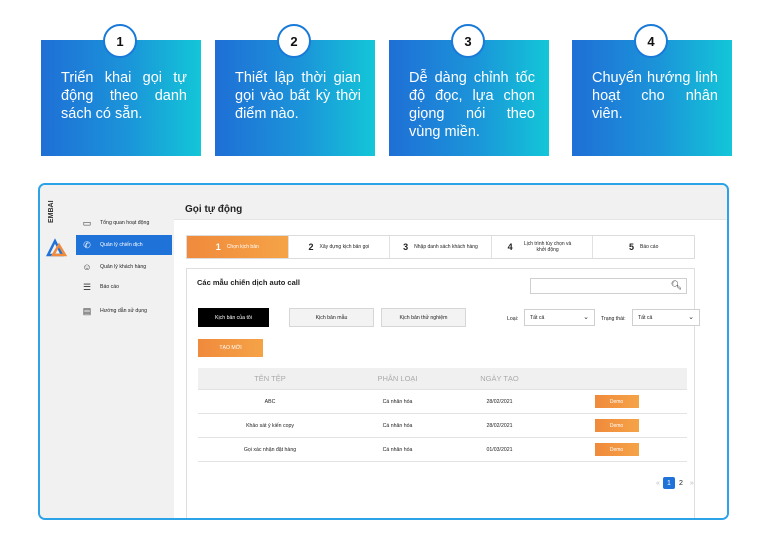 This screenshot has height=540, width=769. I want to click on tab-test-scripts: Kịch bản thử nghiệm, so click(423, 317).